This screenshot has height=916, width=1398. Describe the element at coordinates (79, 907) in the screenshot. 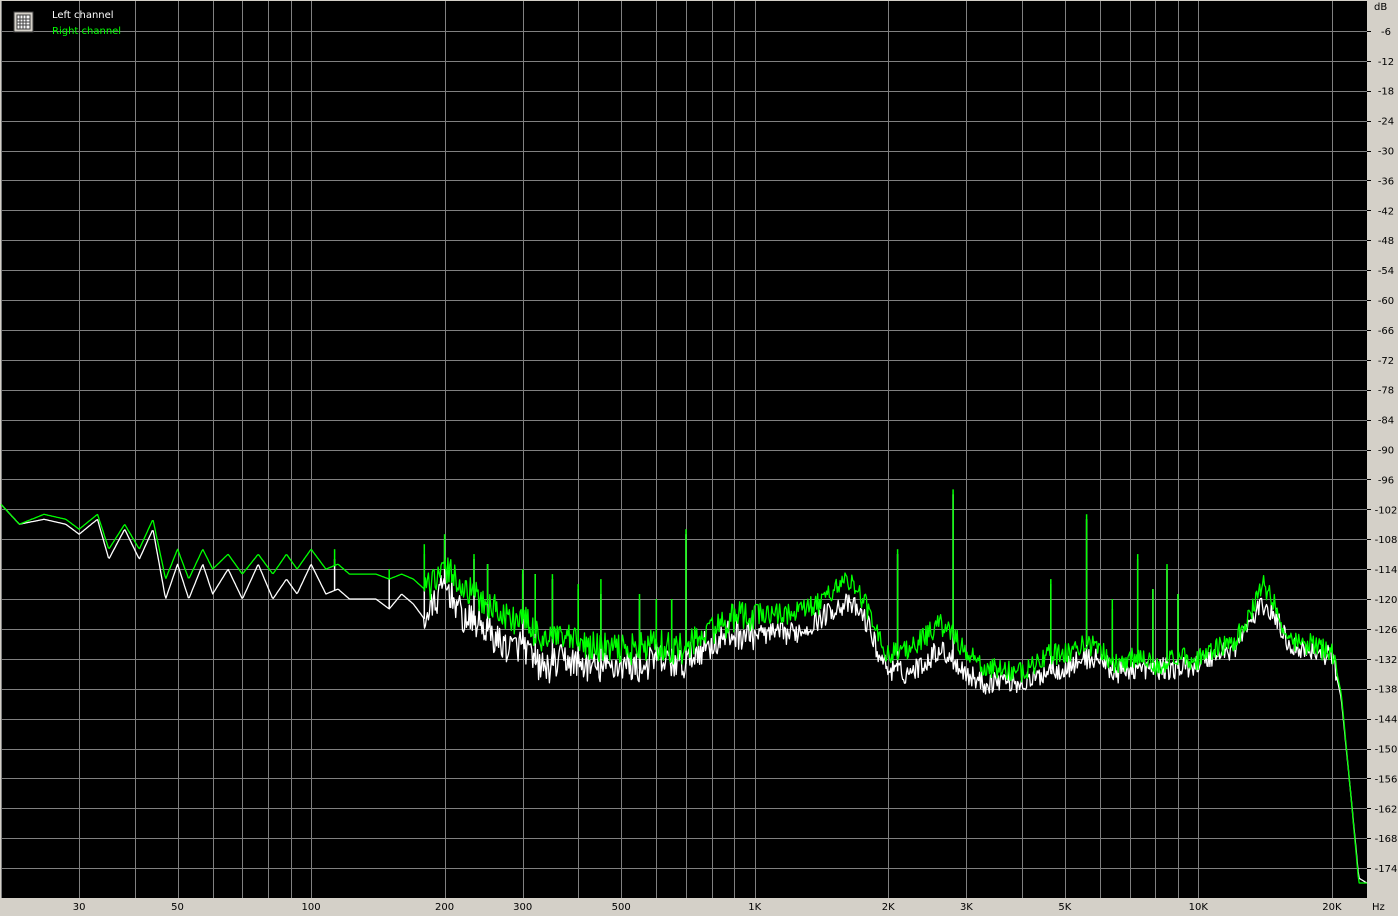

I see `x-tick-label: 30` at that location.